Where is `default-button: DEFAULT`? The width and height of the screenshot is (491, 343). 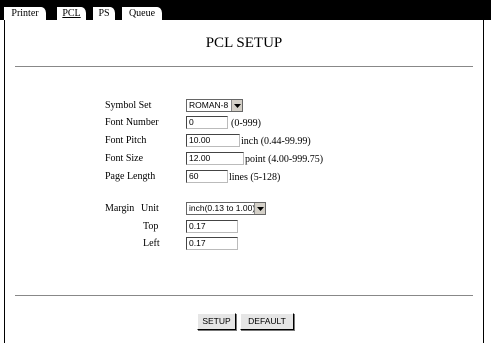
default-button: DEFAULT is located at coordinates (267, 321).